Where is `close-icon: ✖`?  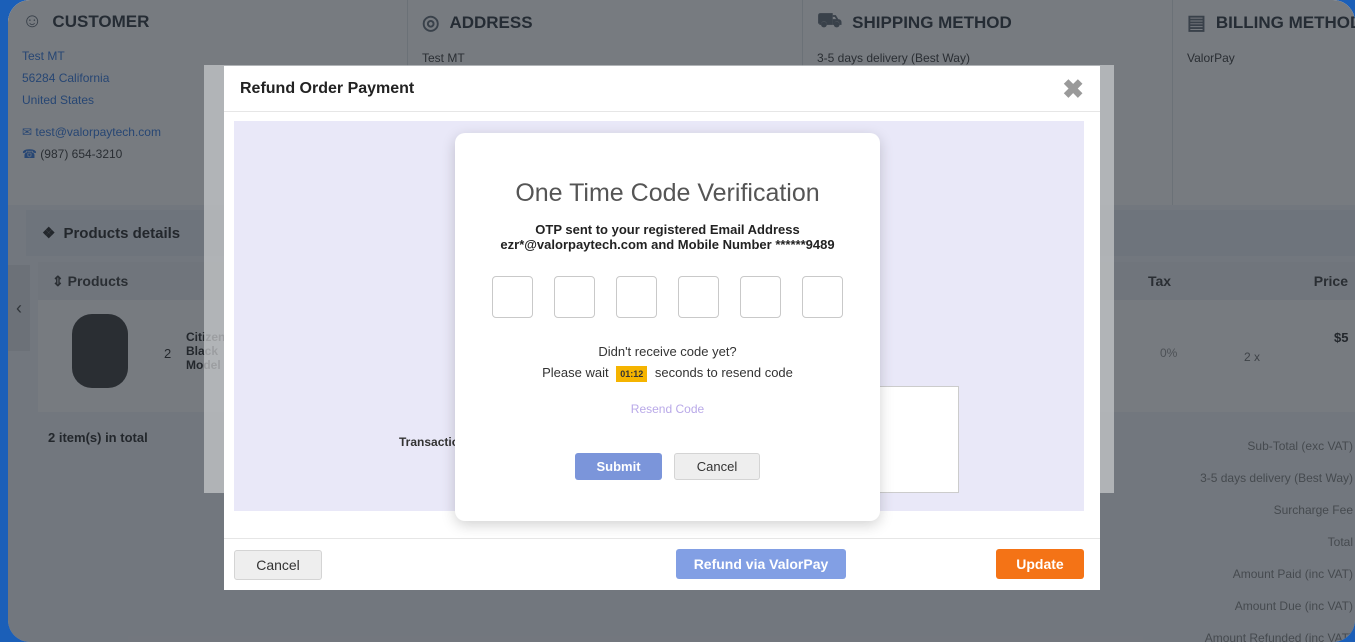 close-icon: ✖ is located at coordinates (1073, 89).